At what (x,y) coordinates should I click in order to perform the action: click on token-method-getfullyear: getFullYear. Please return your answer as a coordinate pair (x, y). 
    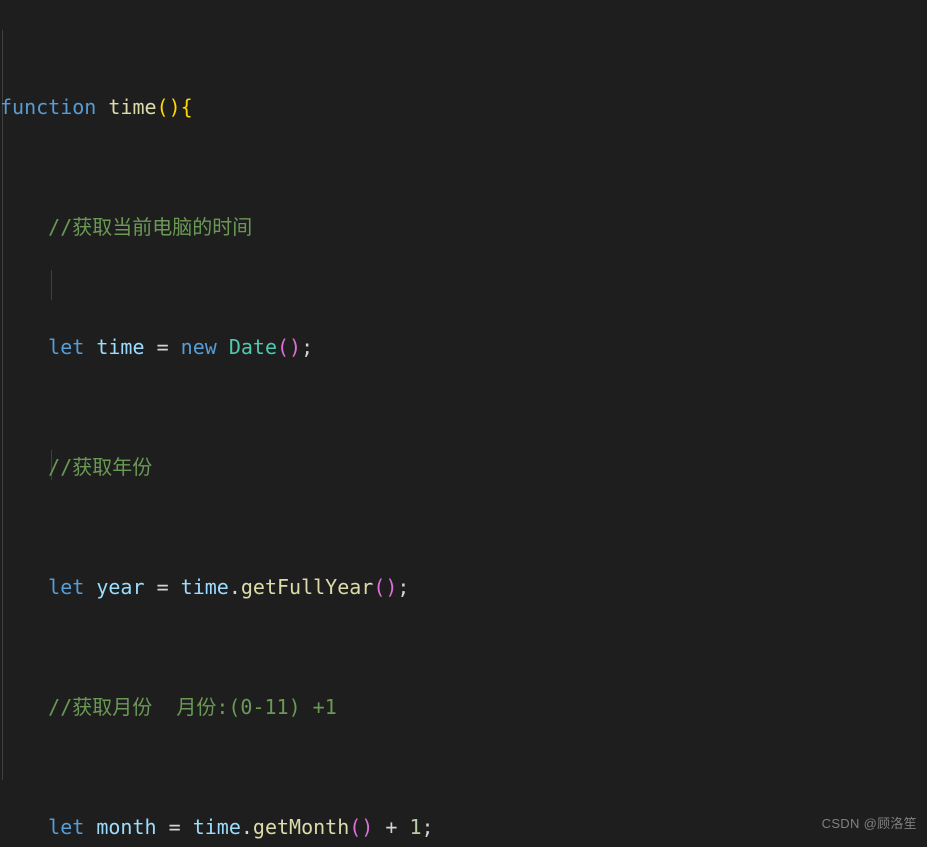
    Looking at the image, I should click on (307, 587).